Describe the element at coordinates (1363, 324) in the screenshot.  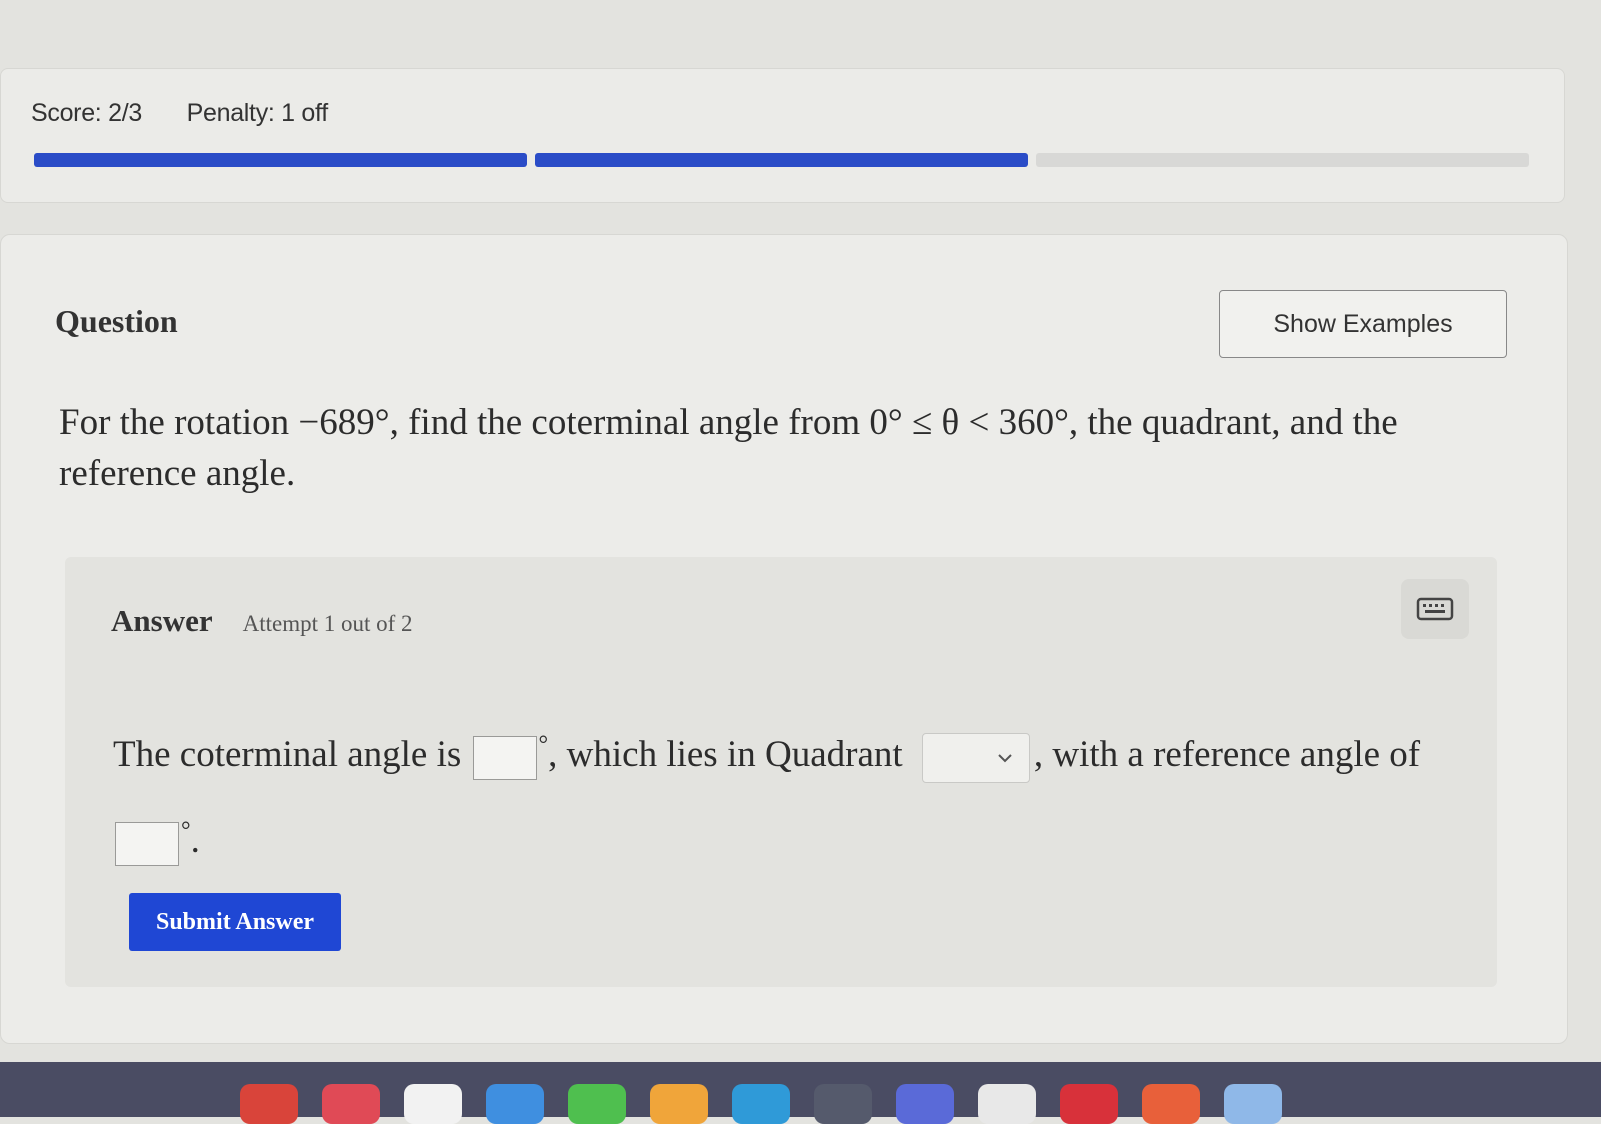
I see `show-examples-button: Show Examples` at that location.